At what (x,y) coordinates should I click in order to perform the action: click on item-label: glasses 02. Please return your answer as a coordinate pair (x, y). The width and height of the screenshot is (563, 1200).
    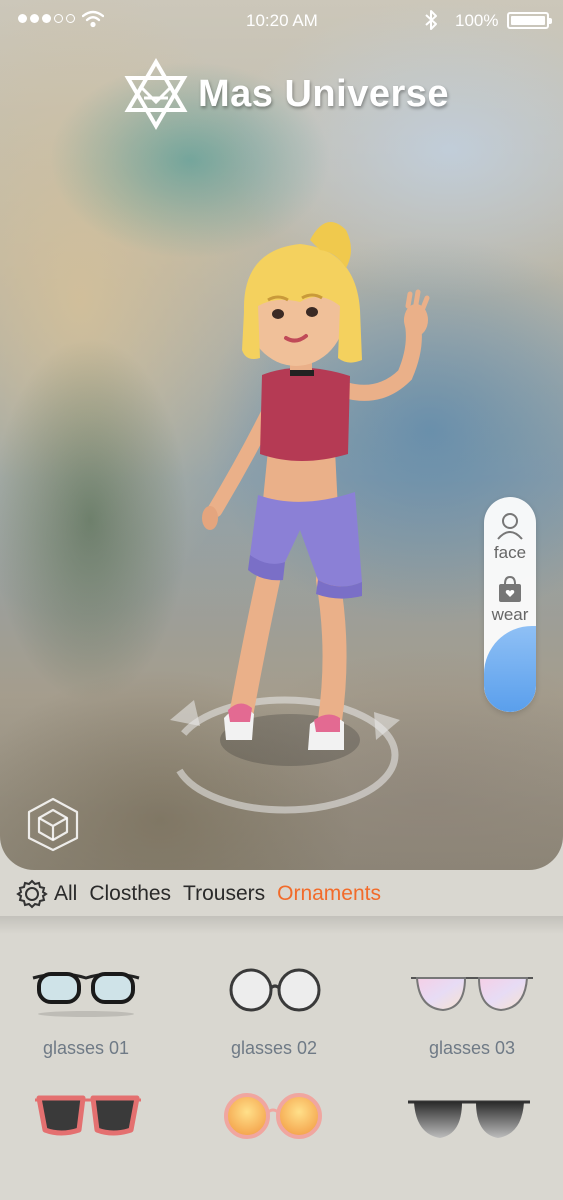
    Looking at the image, I should click on (274, 1048).